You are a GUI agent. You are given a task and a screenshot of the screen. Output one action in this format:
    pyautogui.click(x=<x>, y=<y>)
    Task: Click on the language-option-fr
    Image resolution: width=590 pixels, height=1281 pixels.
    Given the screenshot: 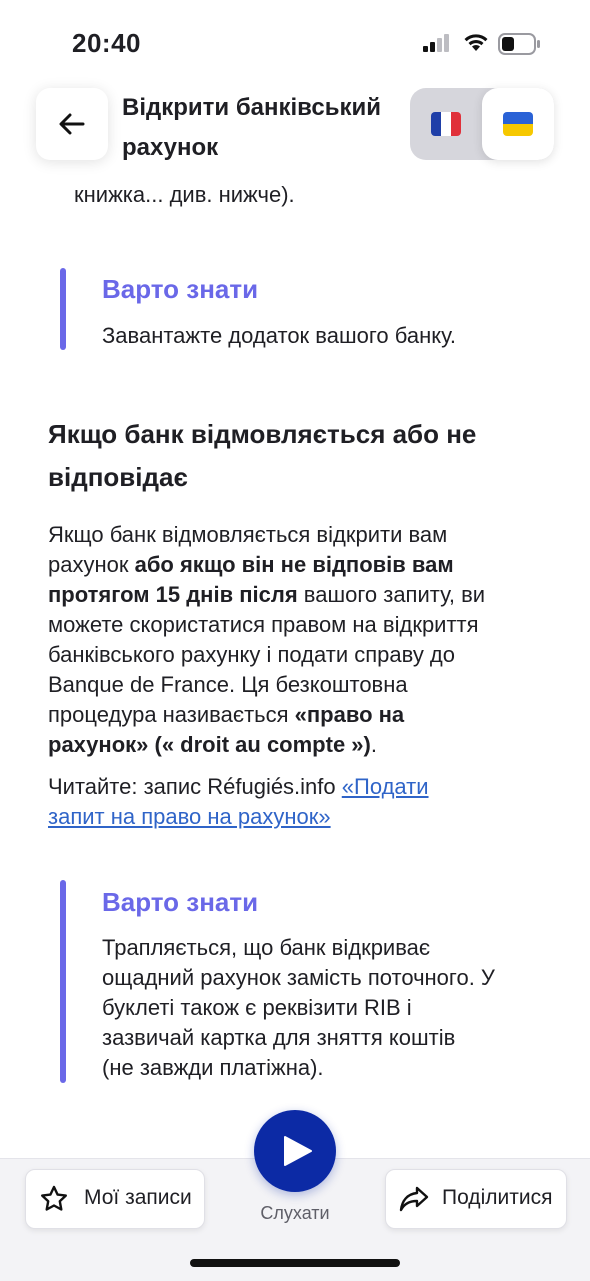 What is the action you would take?
    pyautogui.click(x=446, y=124)
    